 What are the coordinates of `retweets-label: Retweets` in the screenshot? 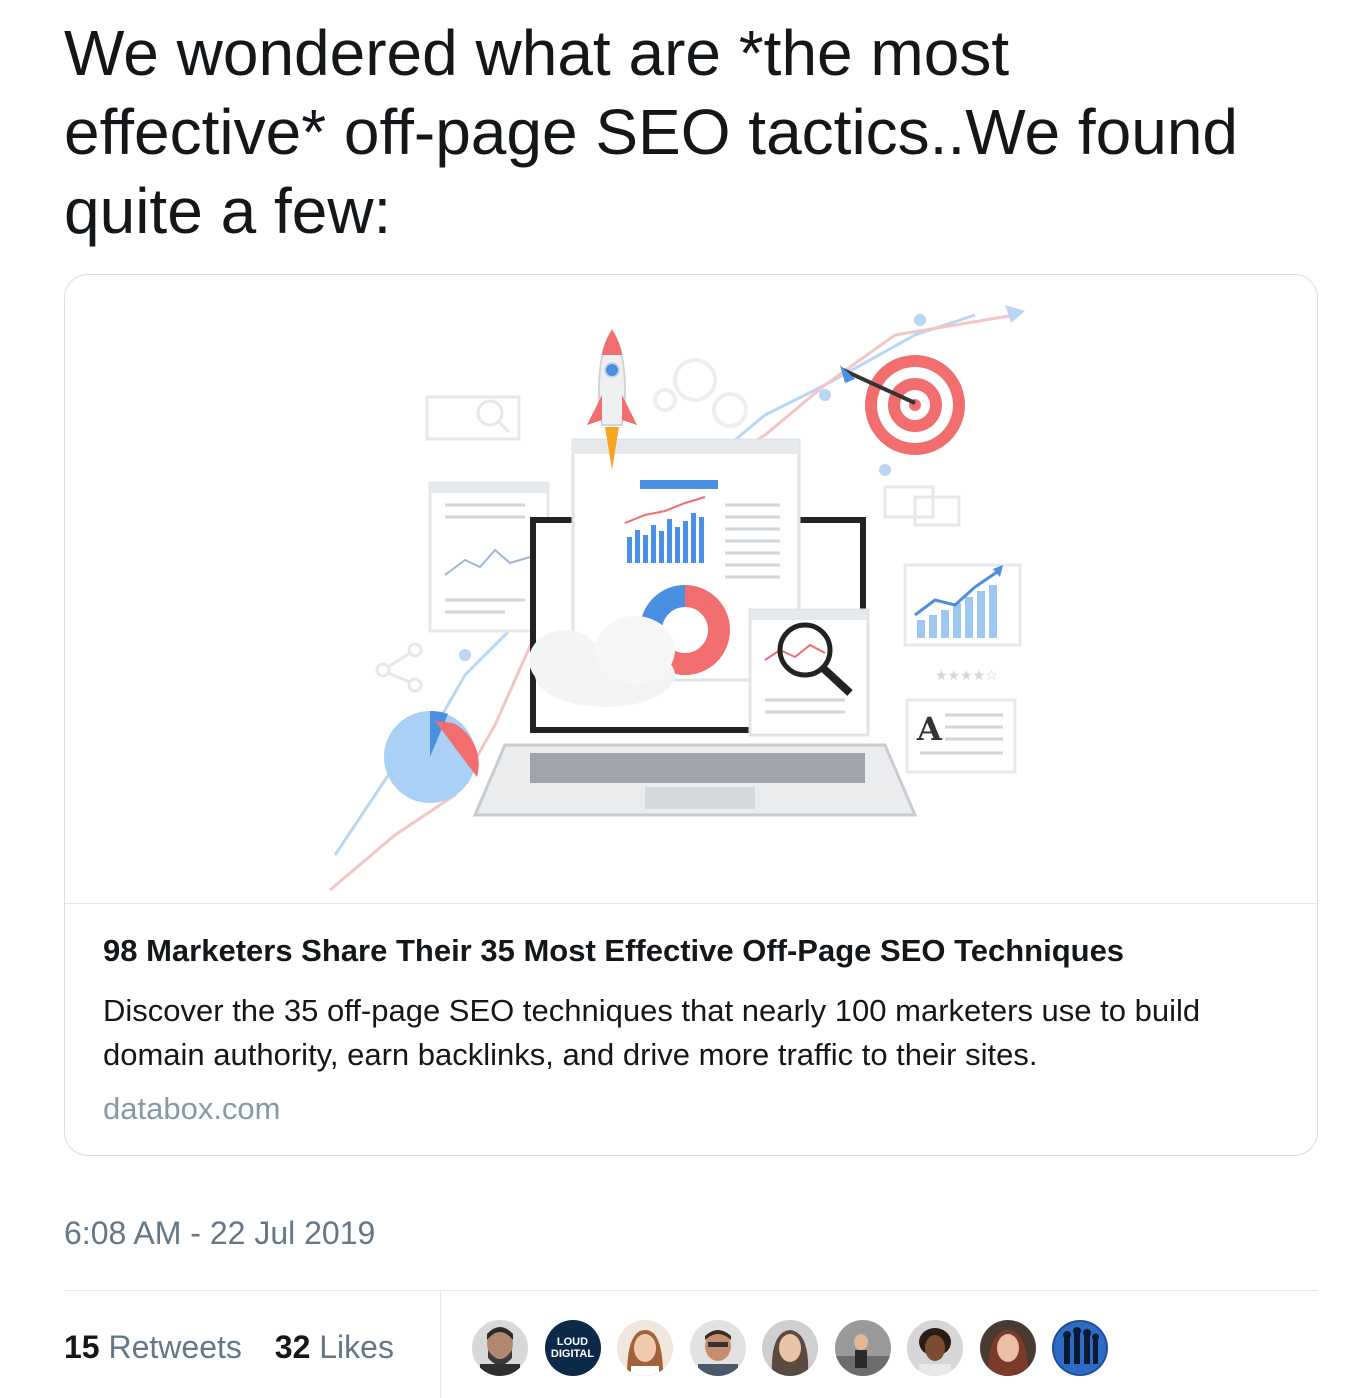 It's located at (175, 1347).